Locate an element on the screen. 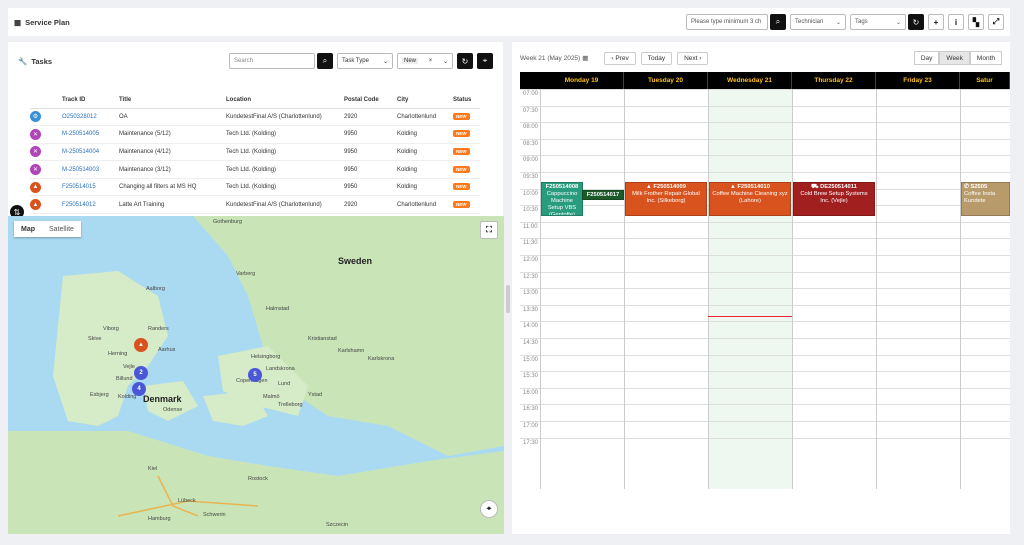 The height and width of the screenshot is (545, 1024). time-slot-row: 15:00 is located at coordinates (765, 363).